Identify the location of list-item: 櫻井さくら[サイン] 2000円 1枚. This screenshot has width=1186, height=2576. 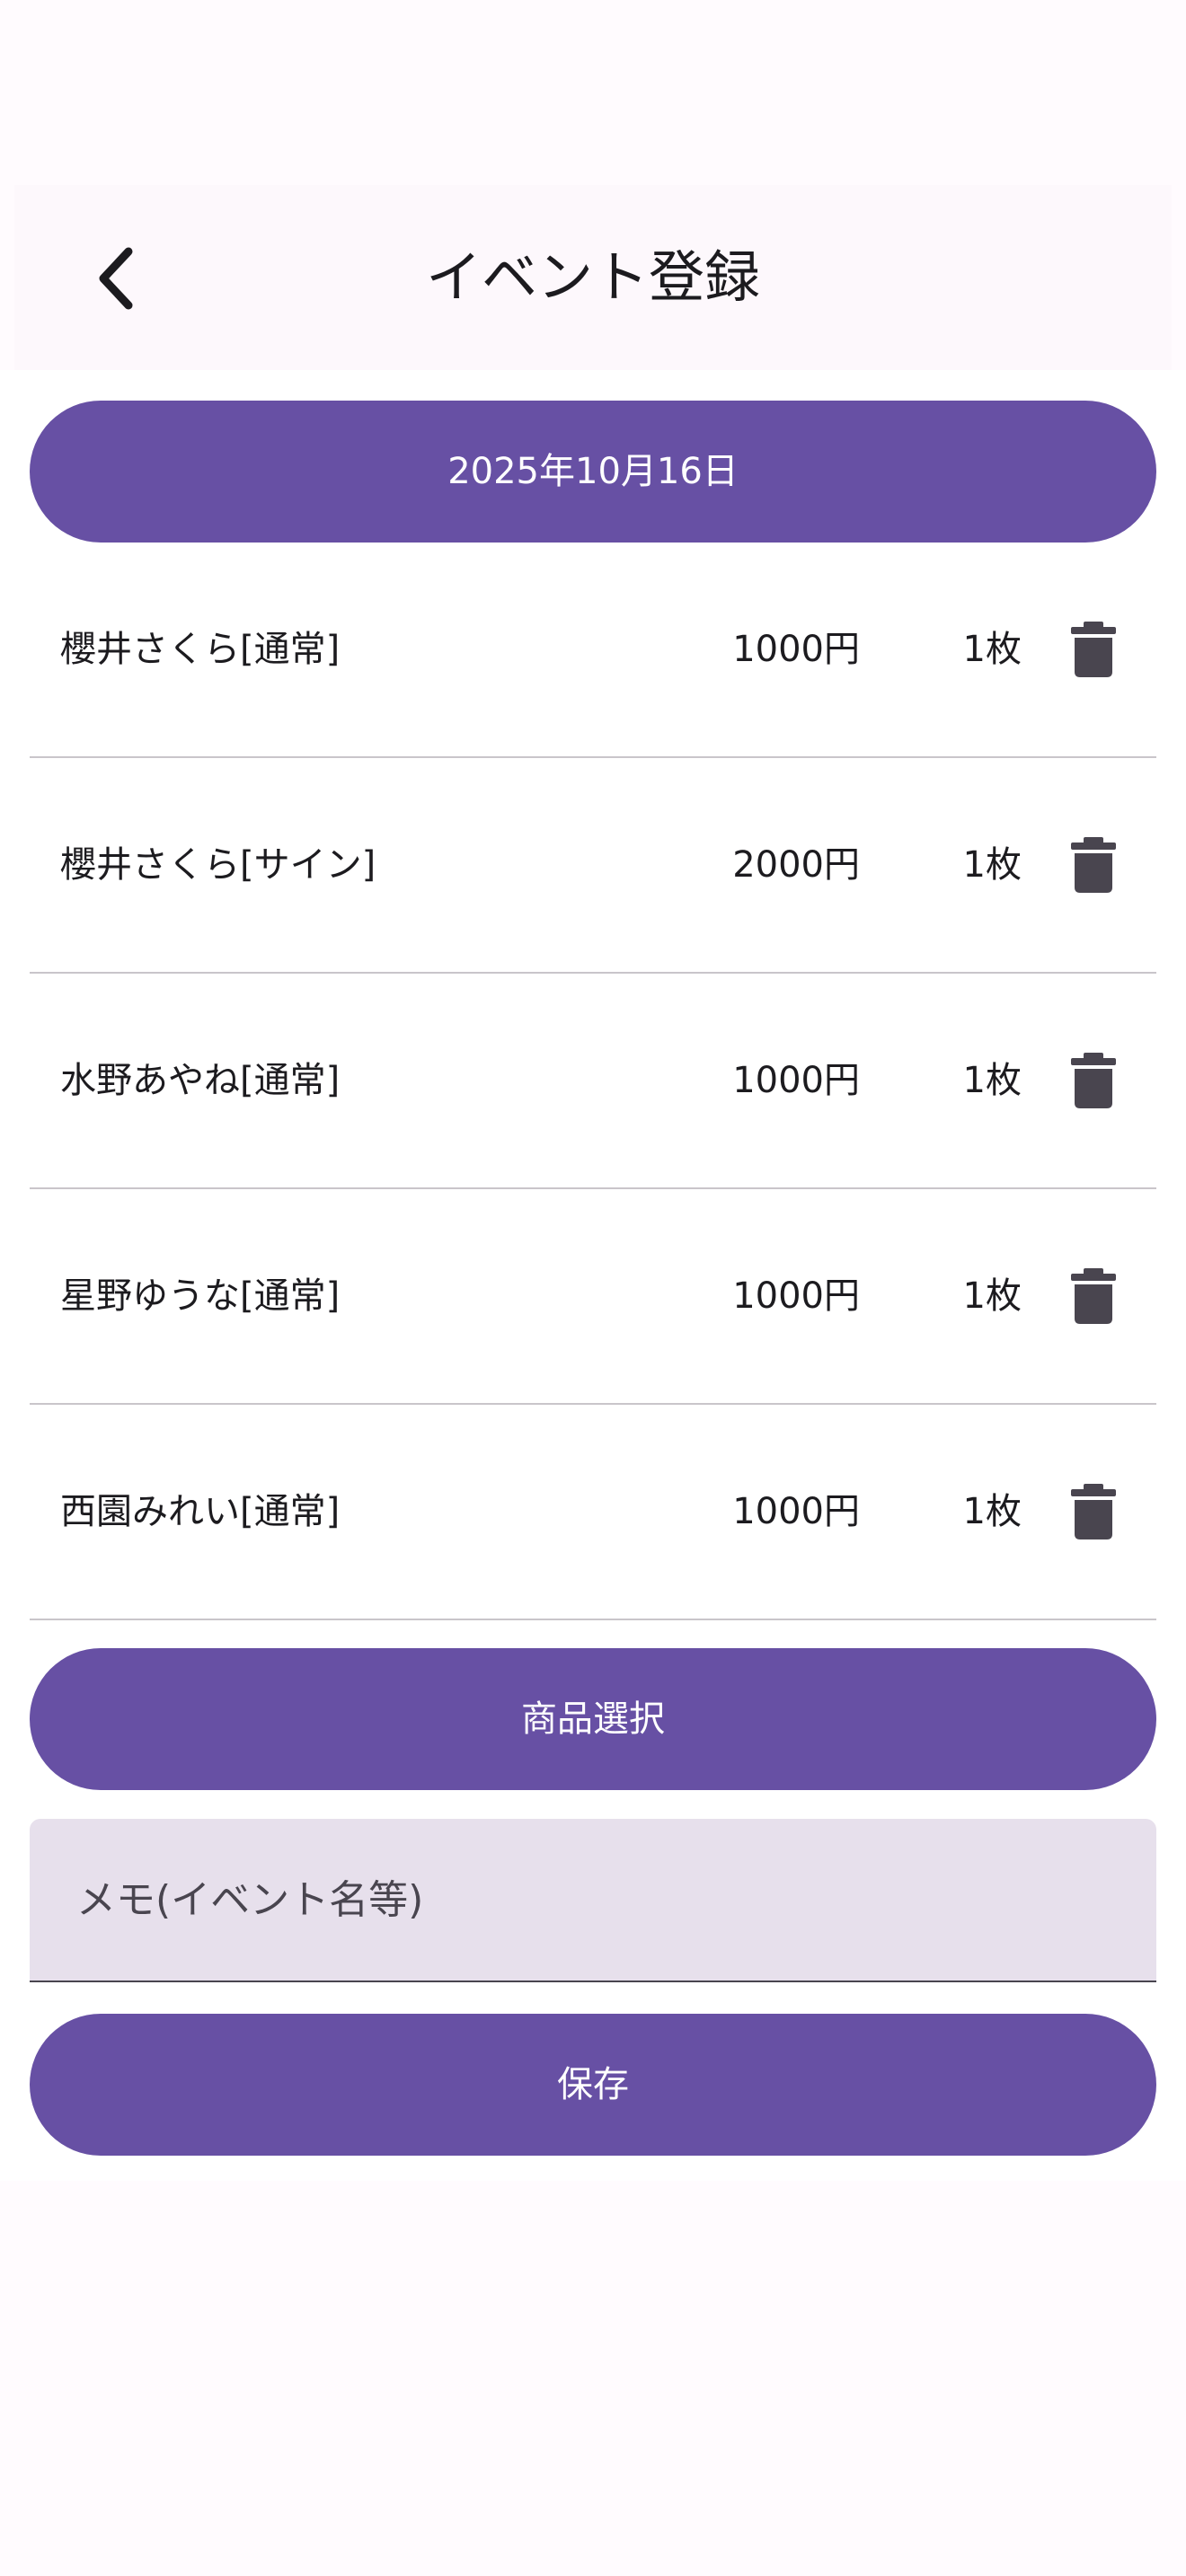
(593, 866).